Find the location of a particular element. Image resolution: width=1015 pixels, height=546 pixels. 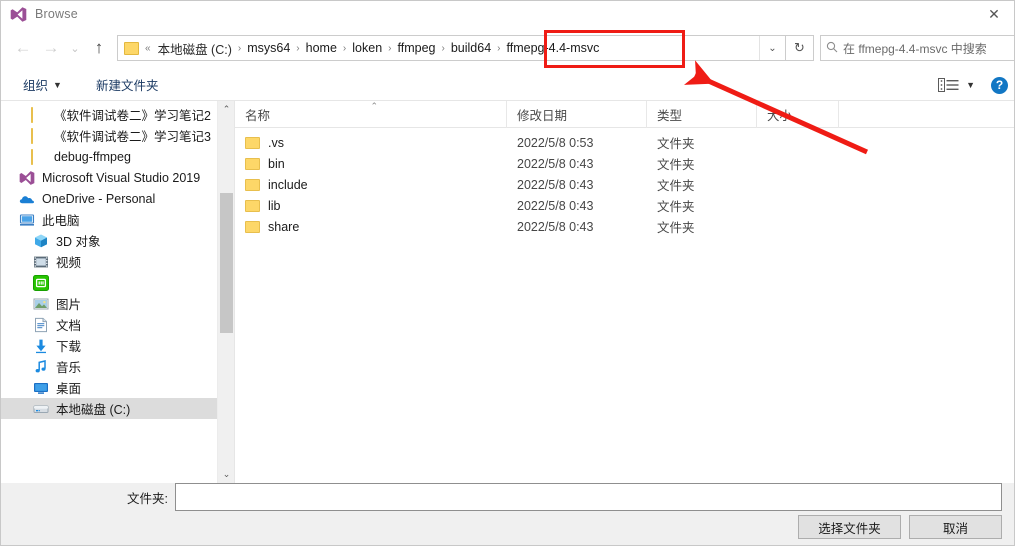

sidebar-item: 下载 is located at coordinates (117, 345).